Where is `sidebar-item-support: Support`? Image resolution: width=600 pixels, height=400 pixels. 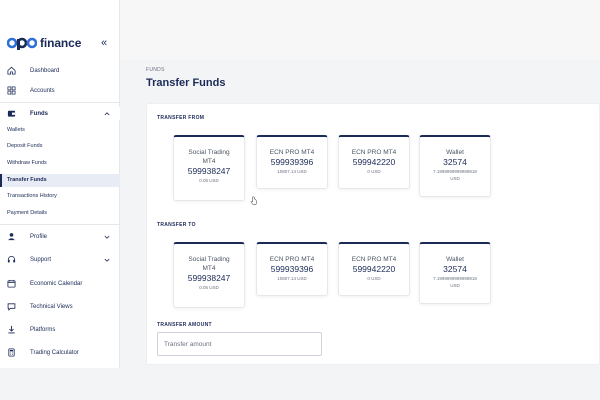
sidebar-item-support: Support is located at coordinates (60, 259).